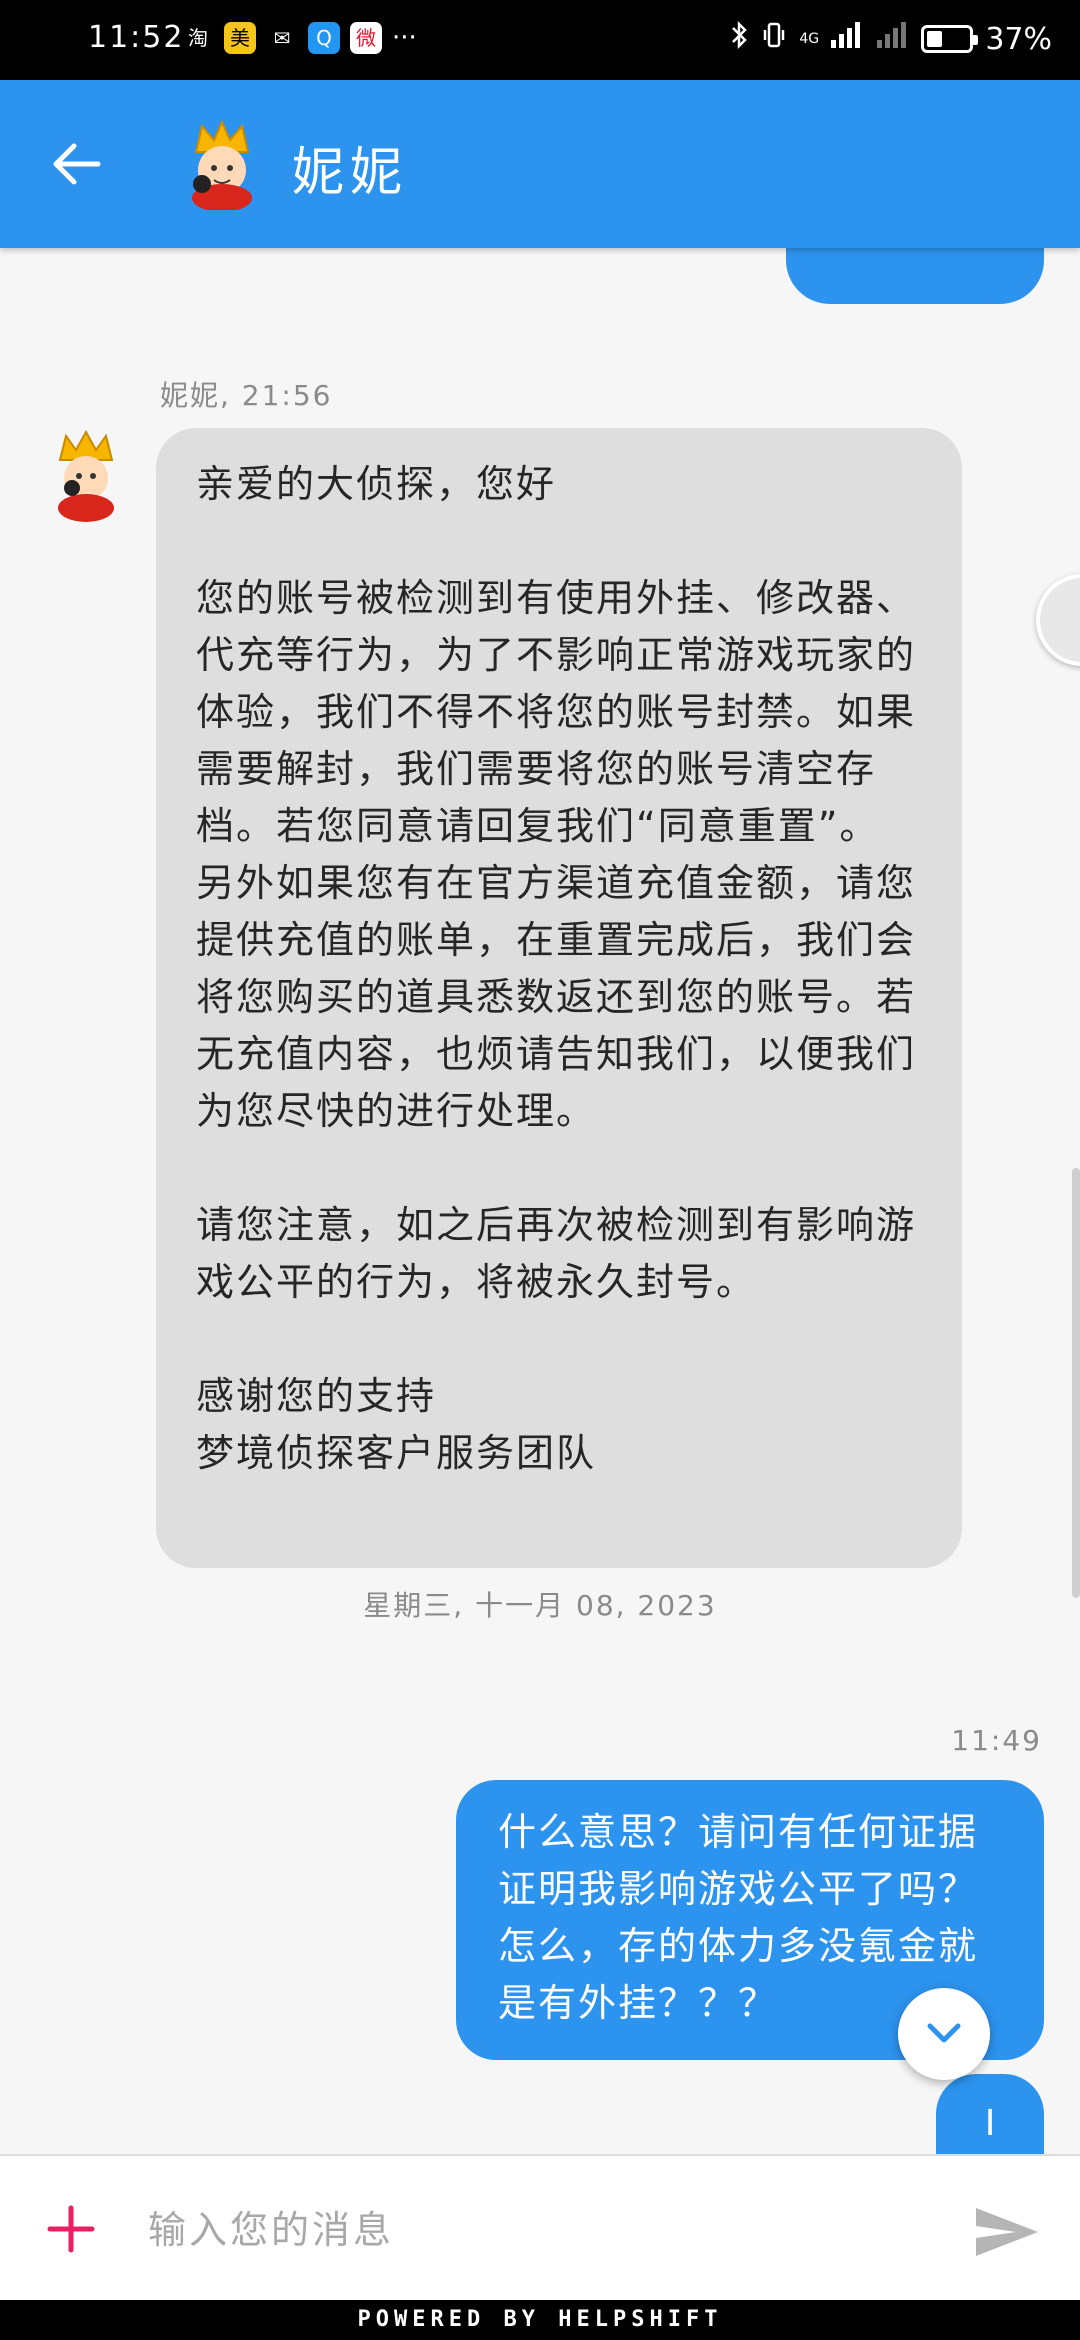 The height and width of the screenshot is (2340, 1080). What do you see at coordinates (925, 249) in the screenshot?
I see `previous-user-message-text: 26252514` at bounding box center [925, 249].